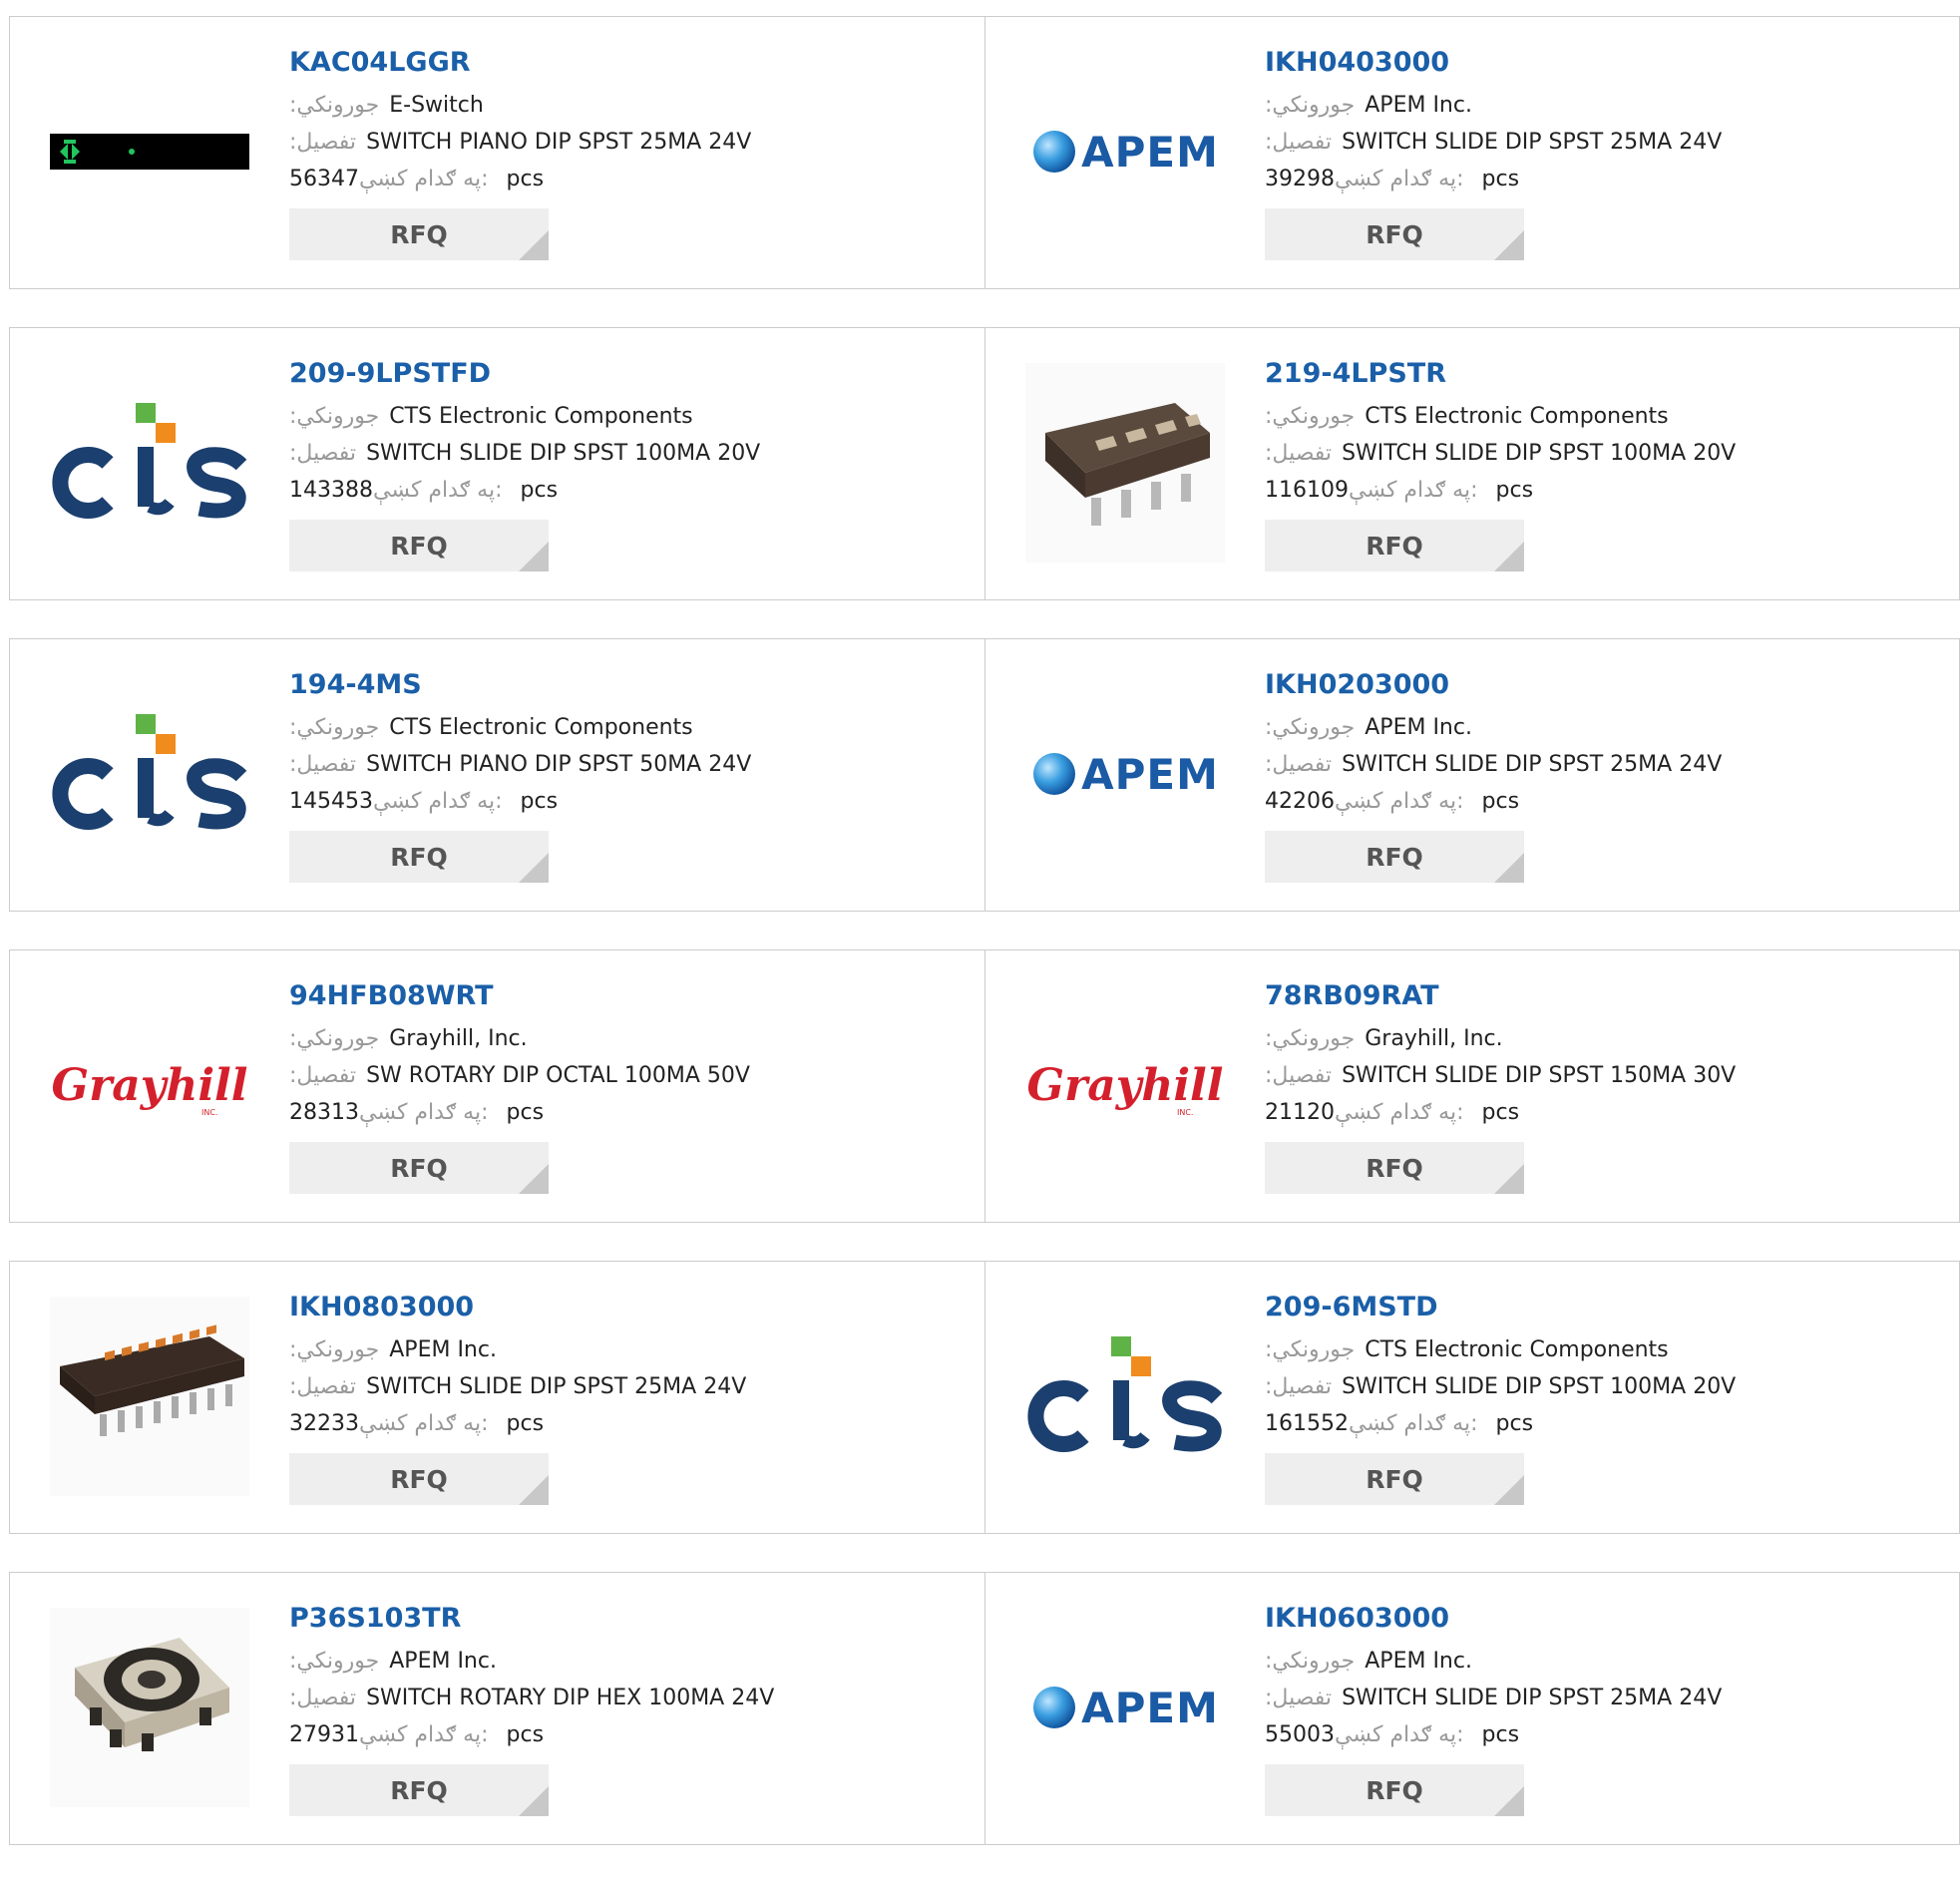 The width and height of the screenshot is (1960, 1883). Describe the element at coordinates (525, 374) in the screenshot. I see `part-number-link: 209-9LPSTFD` at that location.